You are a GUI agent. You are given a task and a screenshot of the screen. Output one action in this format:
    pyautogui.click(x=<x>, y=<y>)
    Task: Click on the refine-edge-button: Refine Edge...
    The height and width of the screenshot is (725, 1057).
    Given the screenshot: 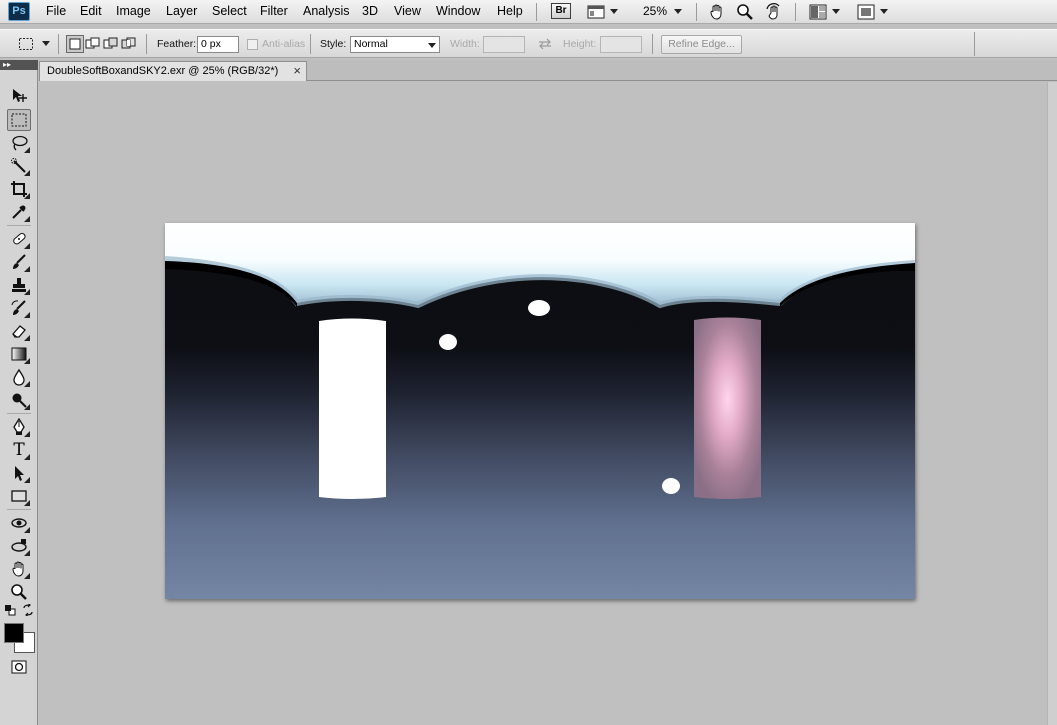 What is the action you would take?
    pyautogui.click(x=701, y=44)
    